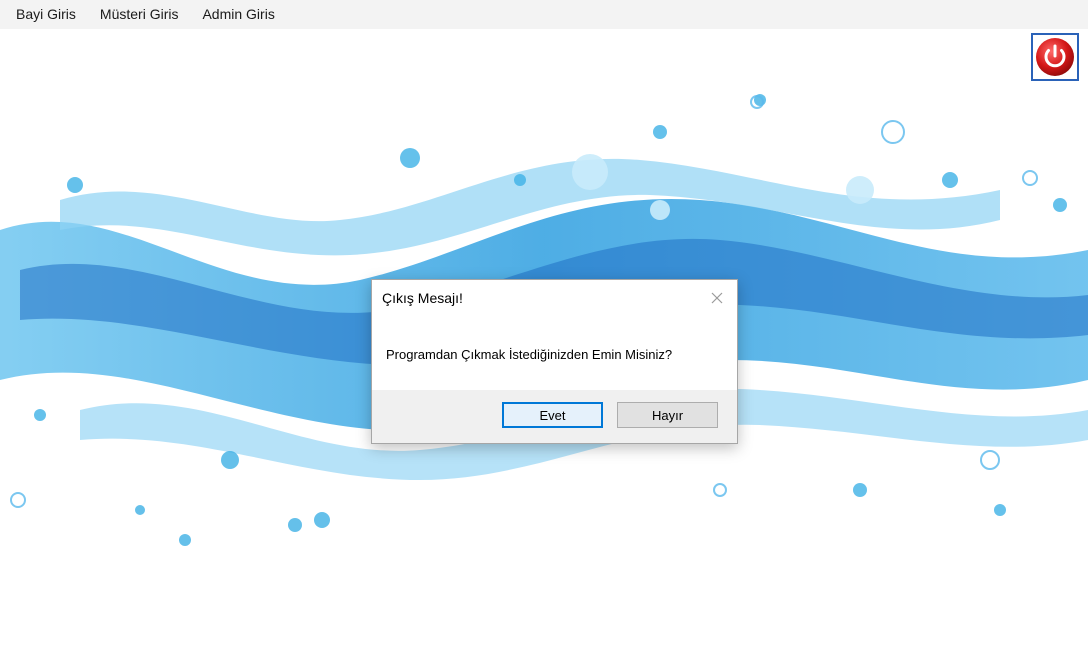 This screenshot has width=1088, height=651. I want to click on no-button: Hayır, so click(667, 415).